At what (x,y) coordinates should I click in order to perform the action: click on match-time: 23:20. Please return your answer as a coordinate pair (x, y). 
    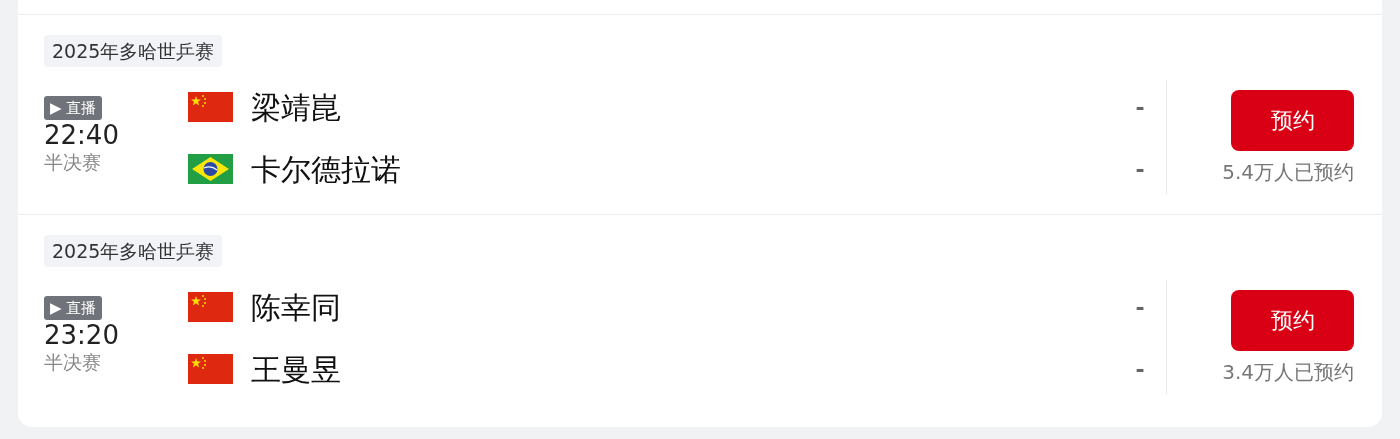
    Looking at the image, I should click on (82, 335).